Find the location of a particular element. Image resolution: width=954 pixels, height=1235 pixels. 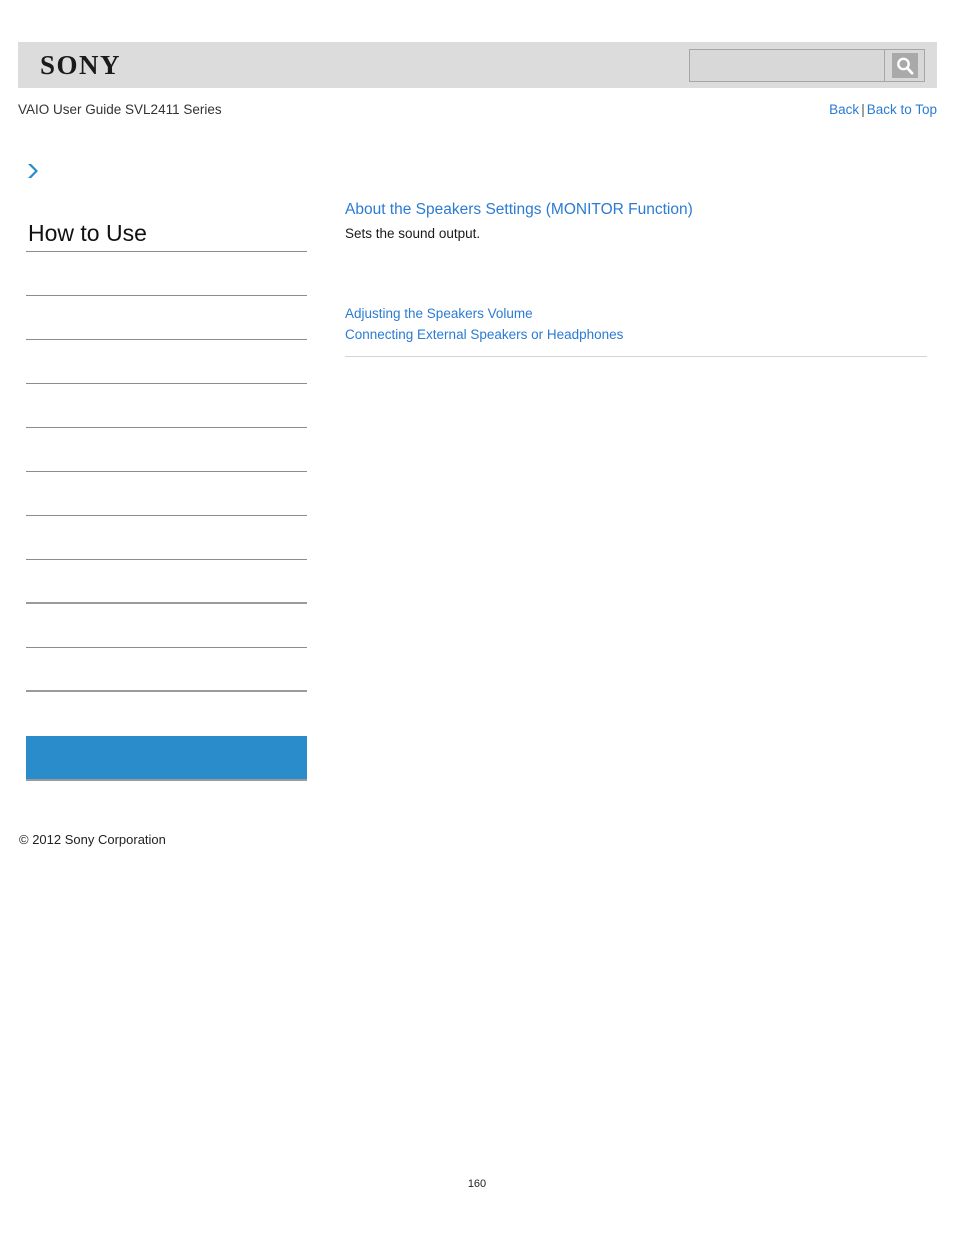

page-description: Sets the sound output. is located at coordinates (413, 233).